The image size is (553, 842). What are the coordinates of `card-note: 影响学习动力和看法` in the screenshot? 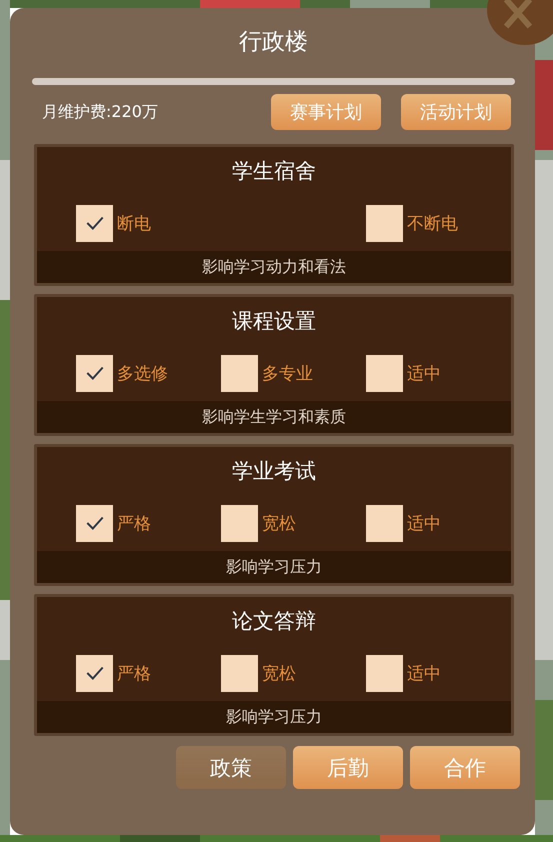 It's located at (274, 267).